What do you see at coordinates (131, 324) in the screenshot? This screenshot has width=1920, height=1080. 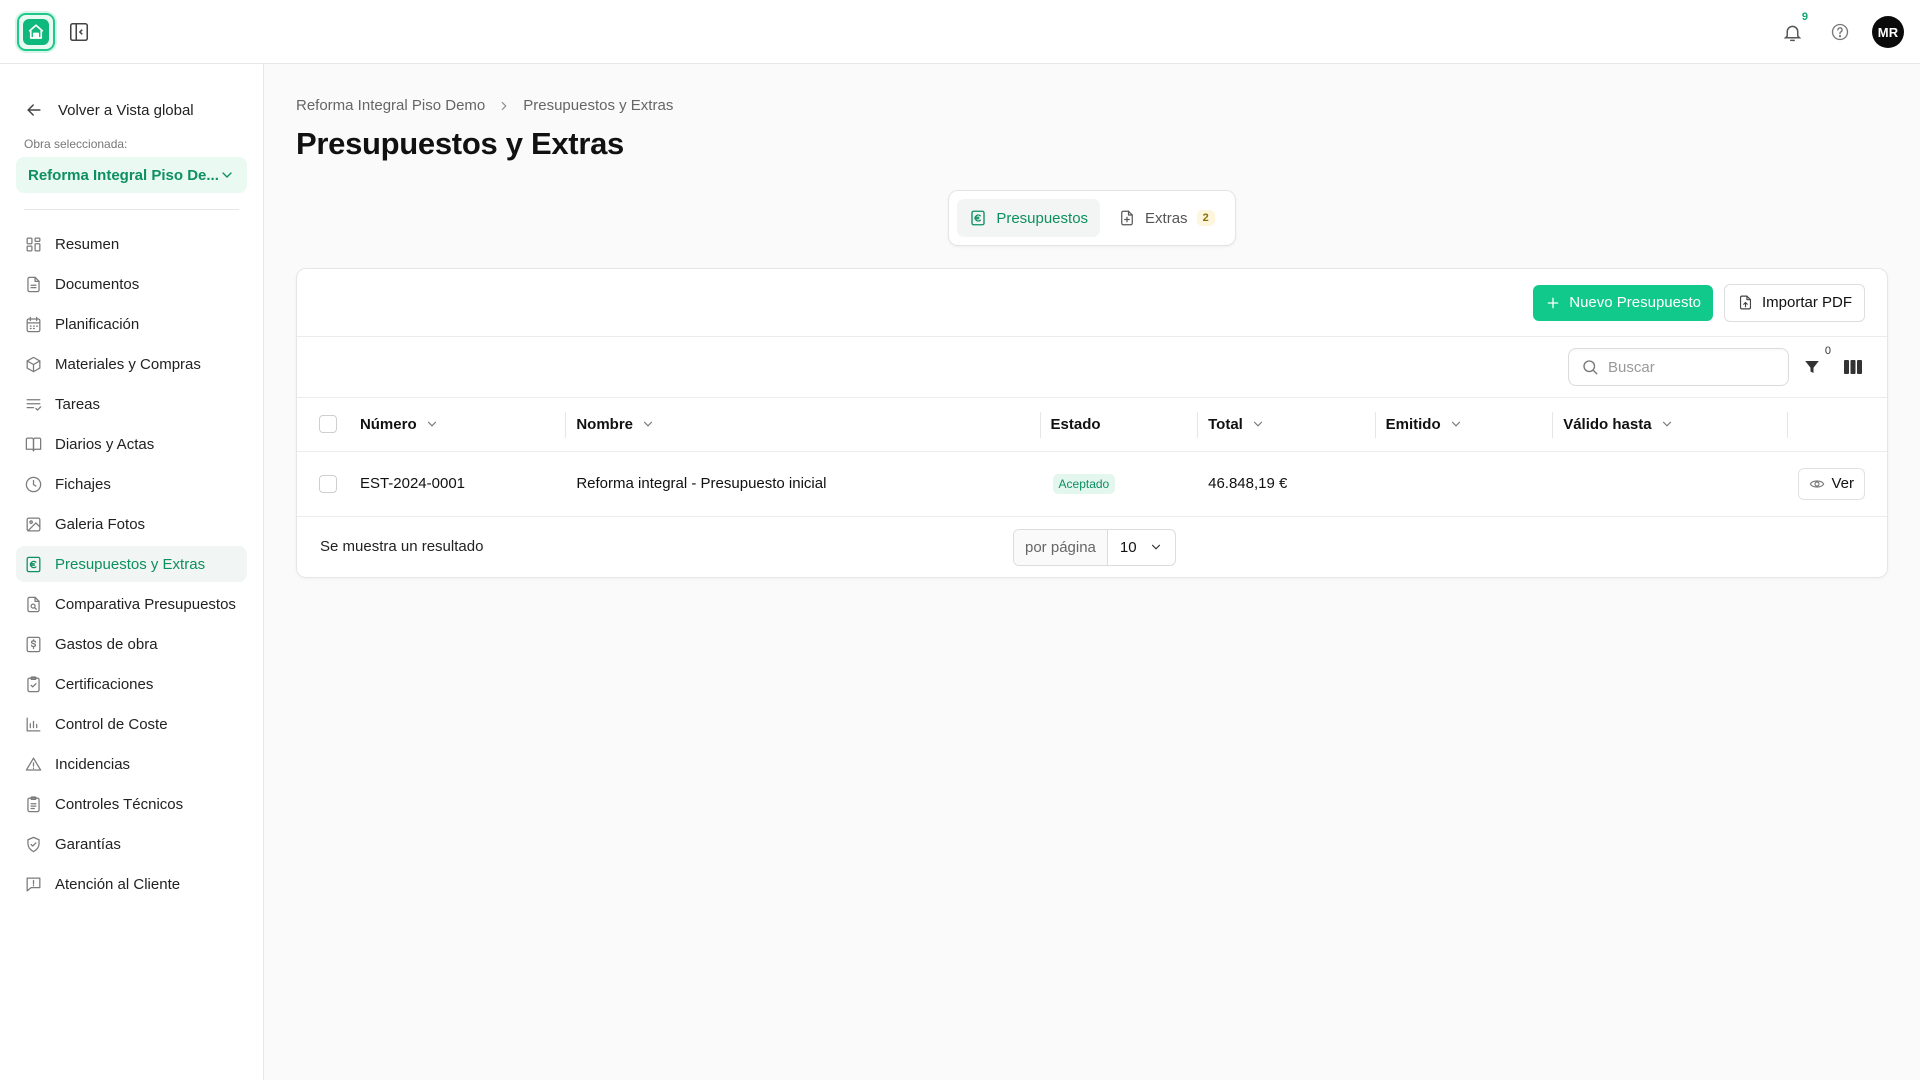 I see `sidebar-item-planificacion: Planificación` at bounding box center [131, 324].